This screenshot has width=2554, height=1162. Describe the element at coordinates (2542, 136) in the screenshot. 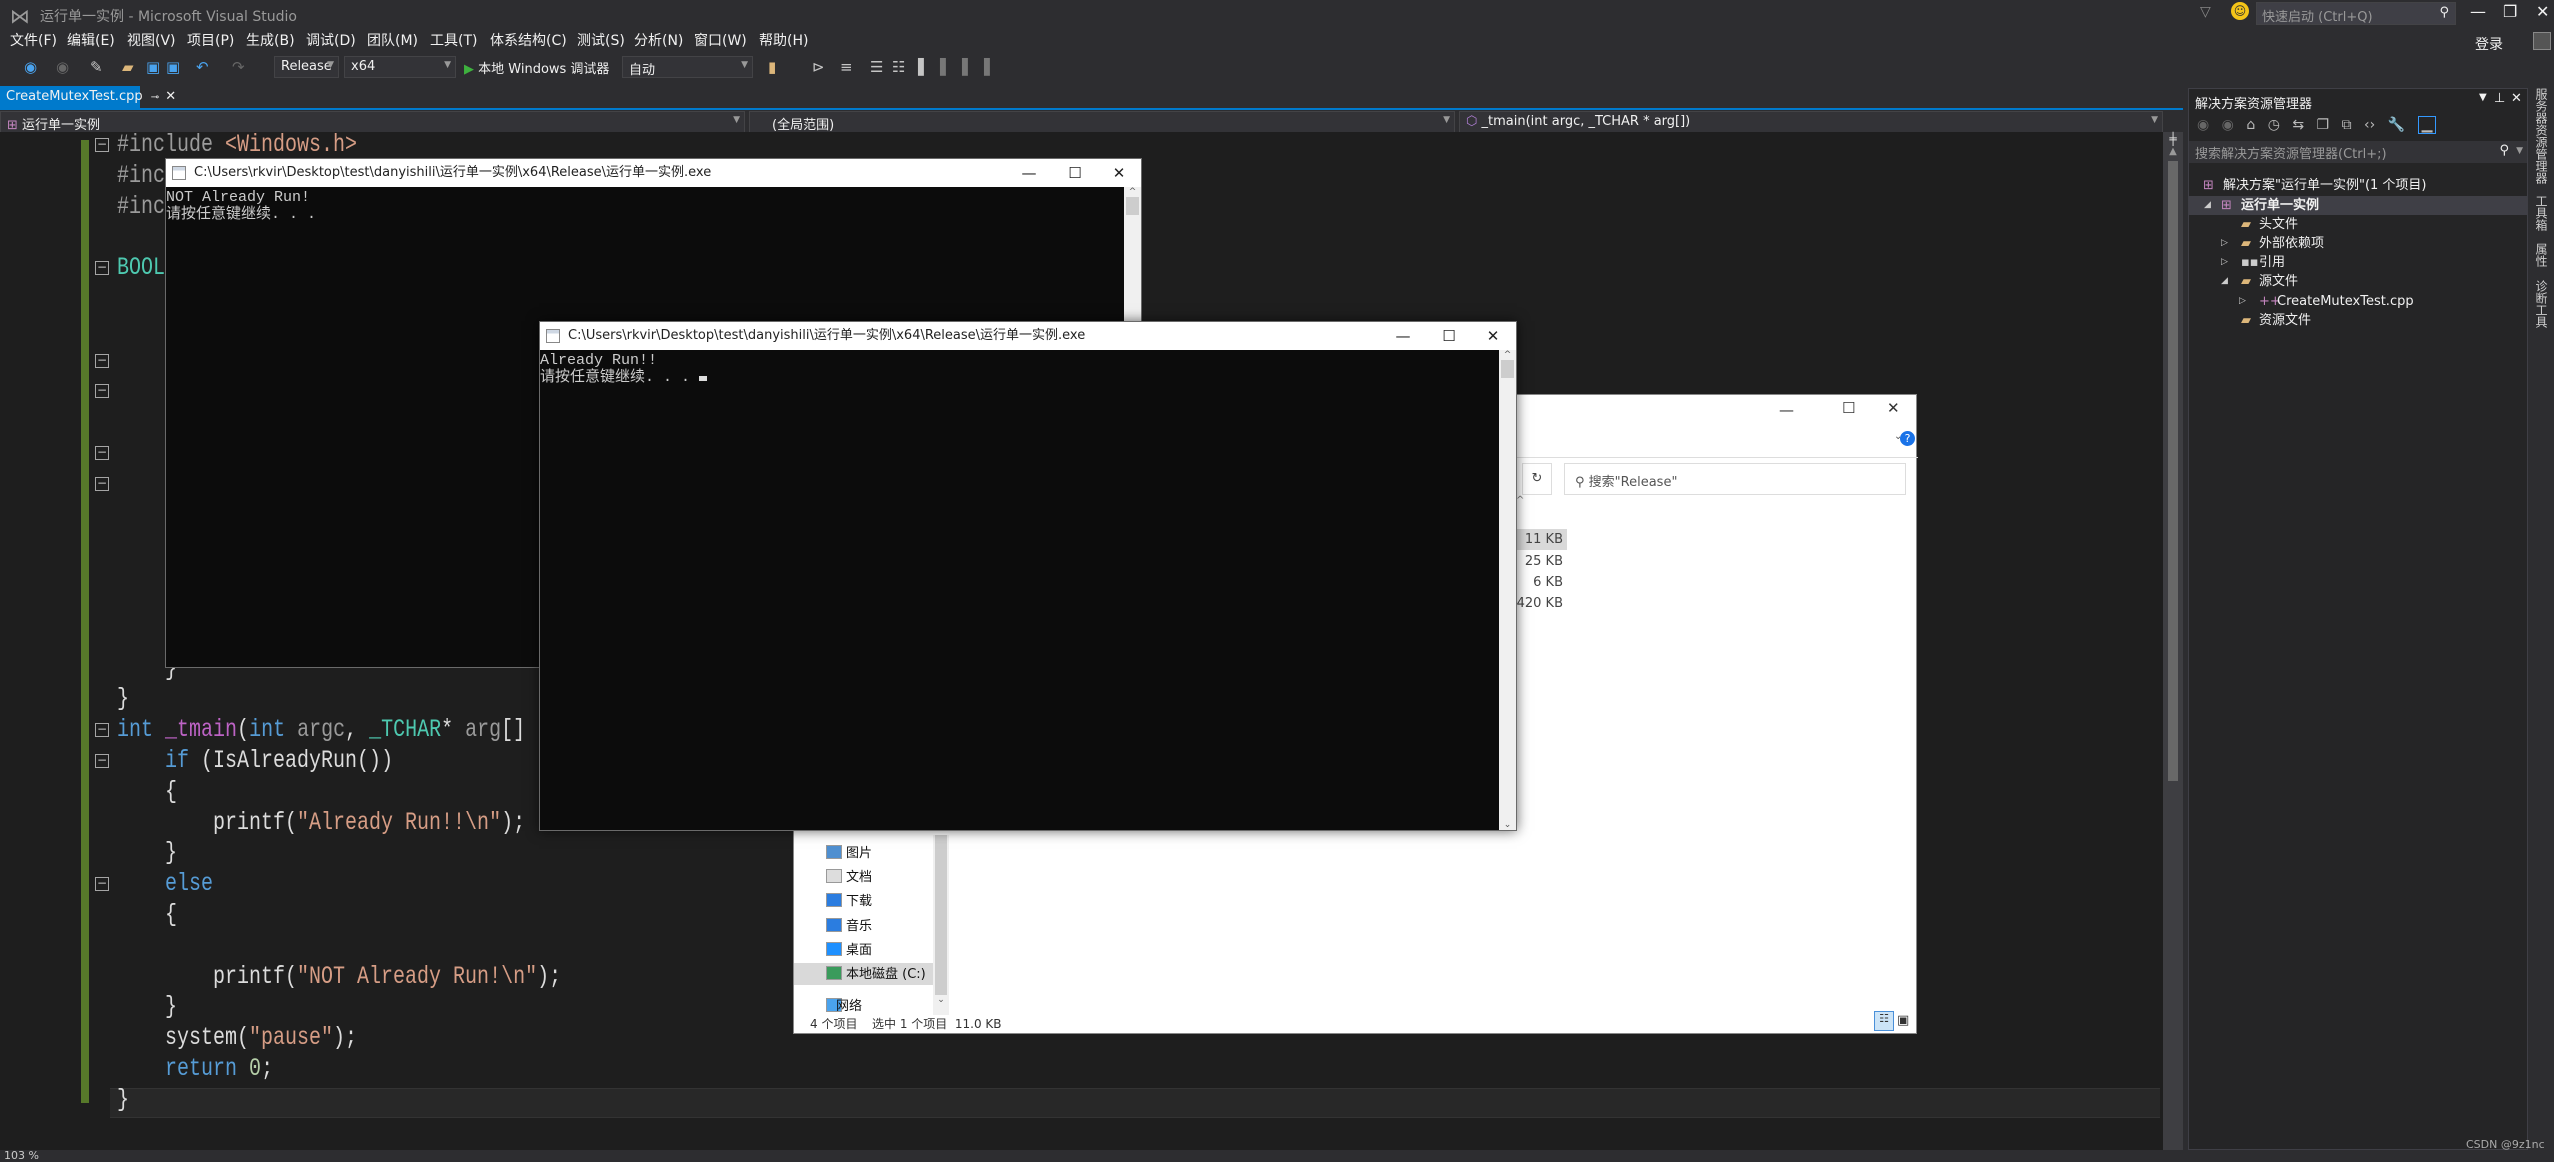

I see `side-tab-0: 服务器资源管理器` at that location.